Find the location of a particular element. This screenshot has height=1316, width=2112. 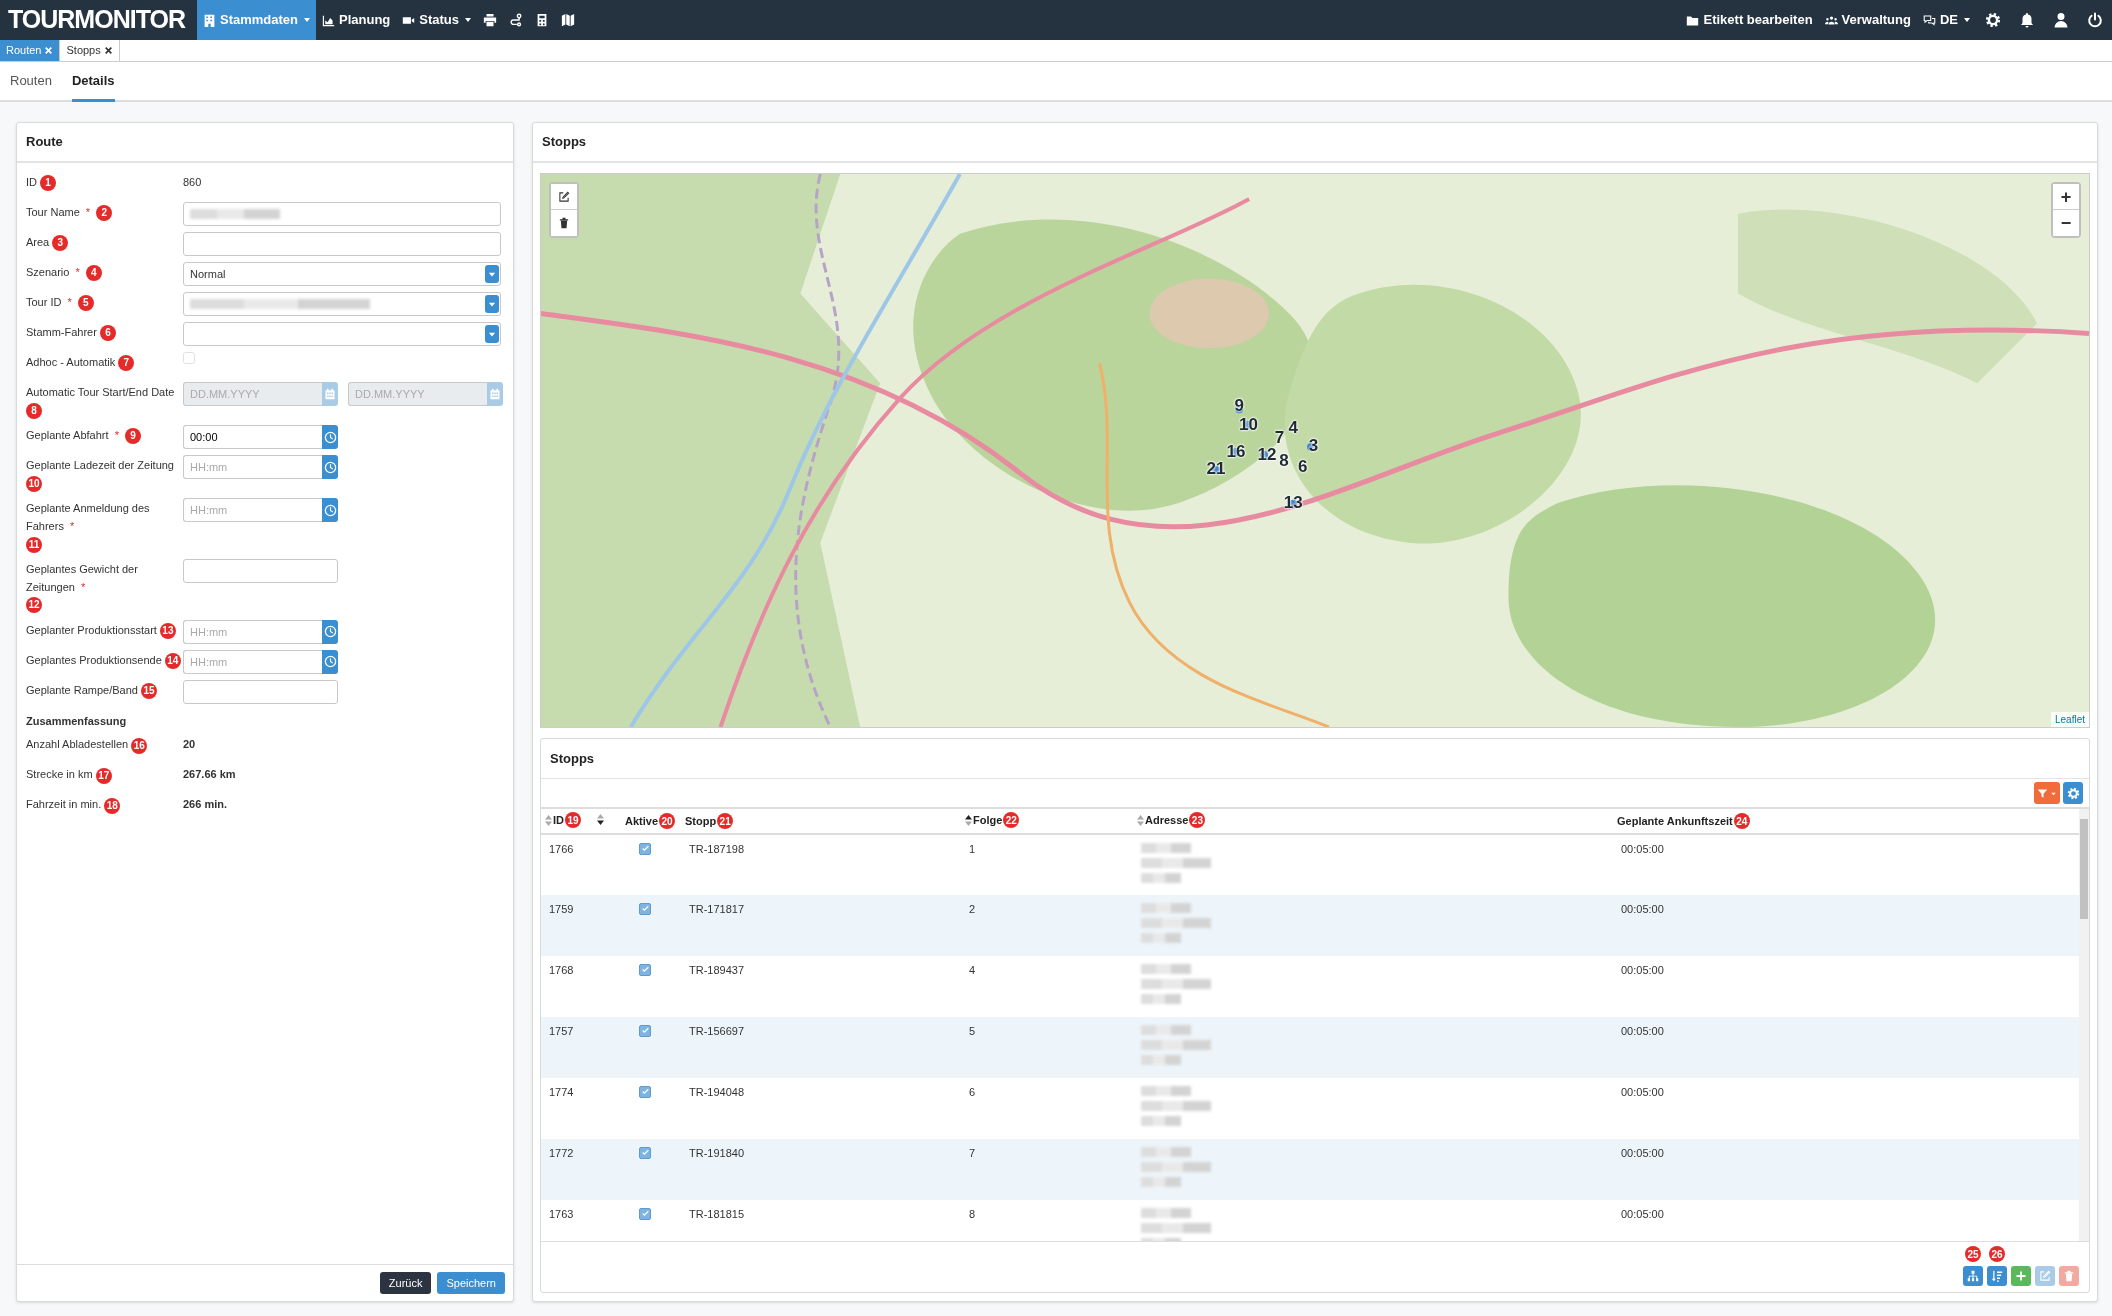

table-cell: 4 is located at coordinates (972, 970).